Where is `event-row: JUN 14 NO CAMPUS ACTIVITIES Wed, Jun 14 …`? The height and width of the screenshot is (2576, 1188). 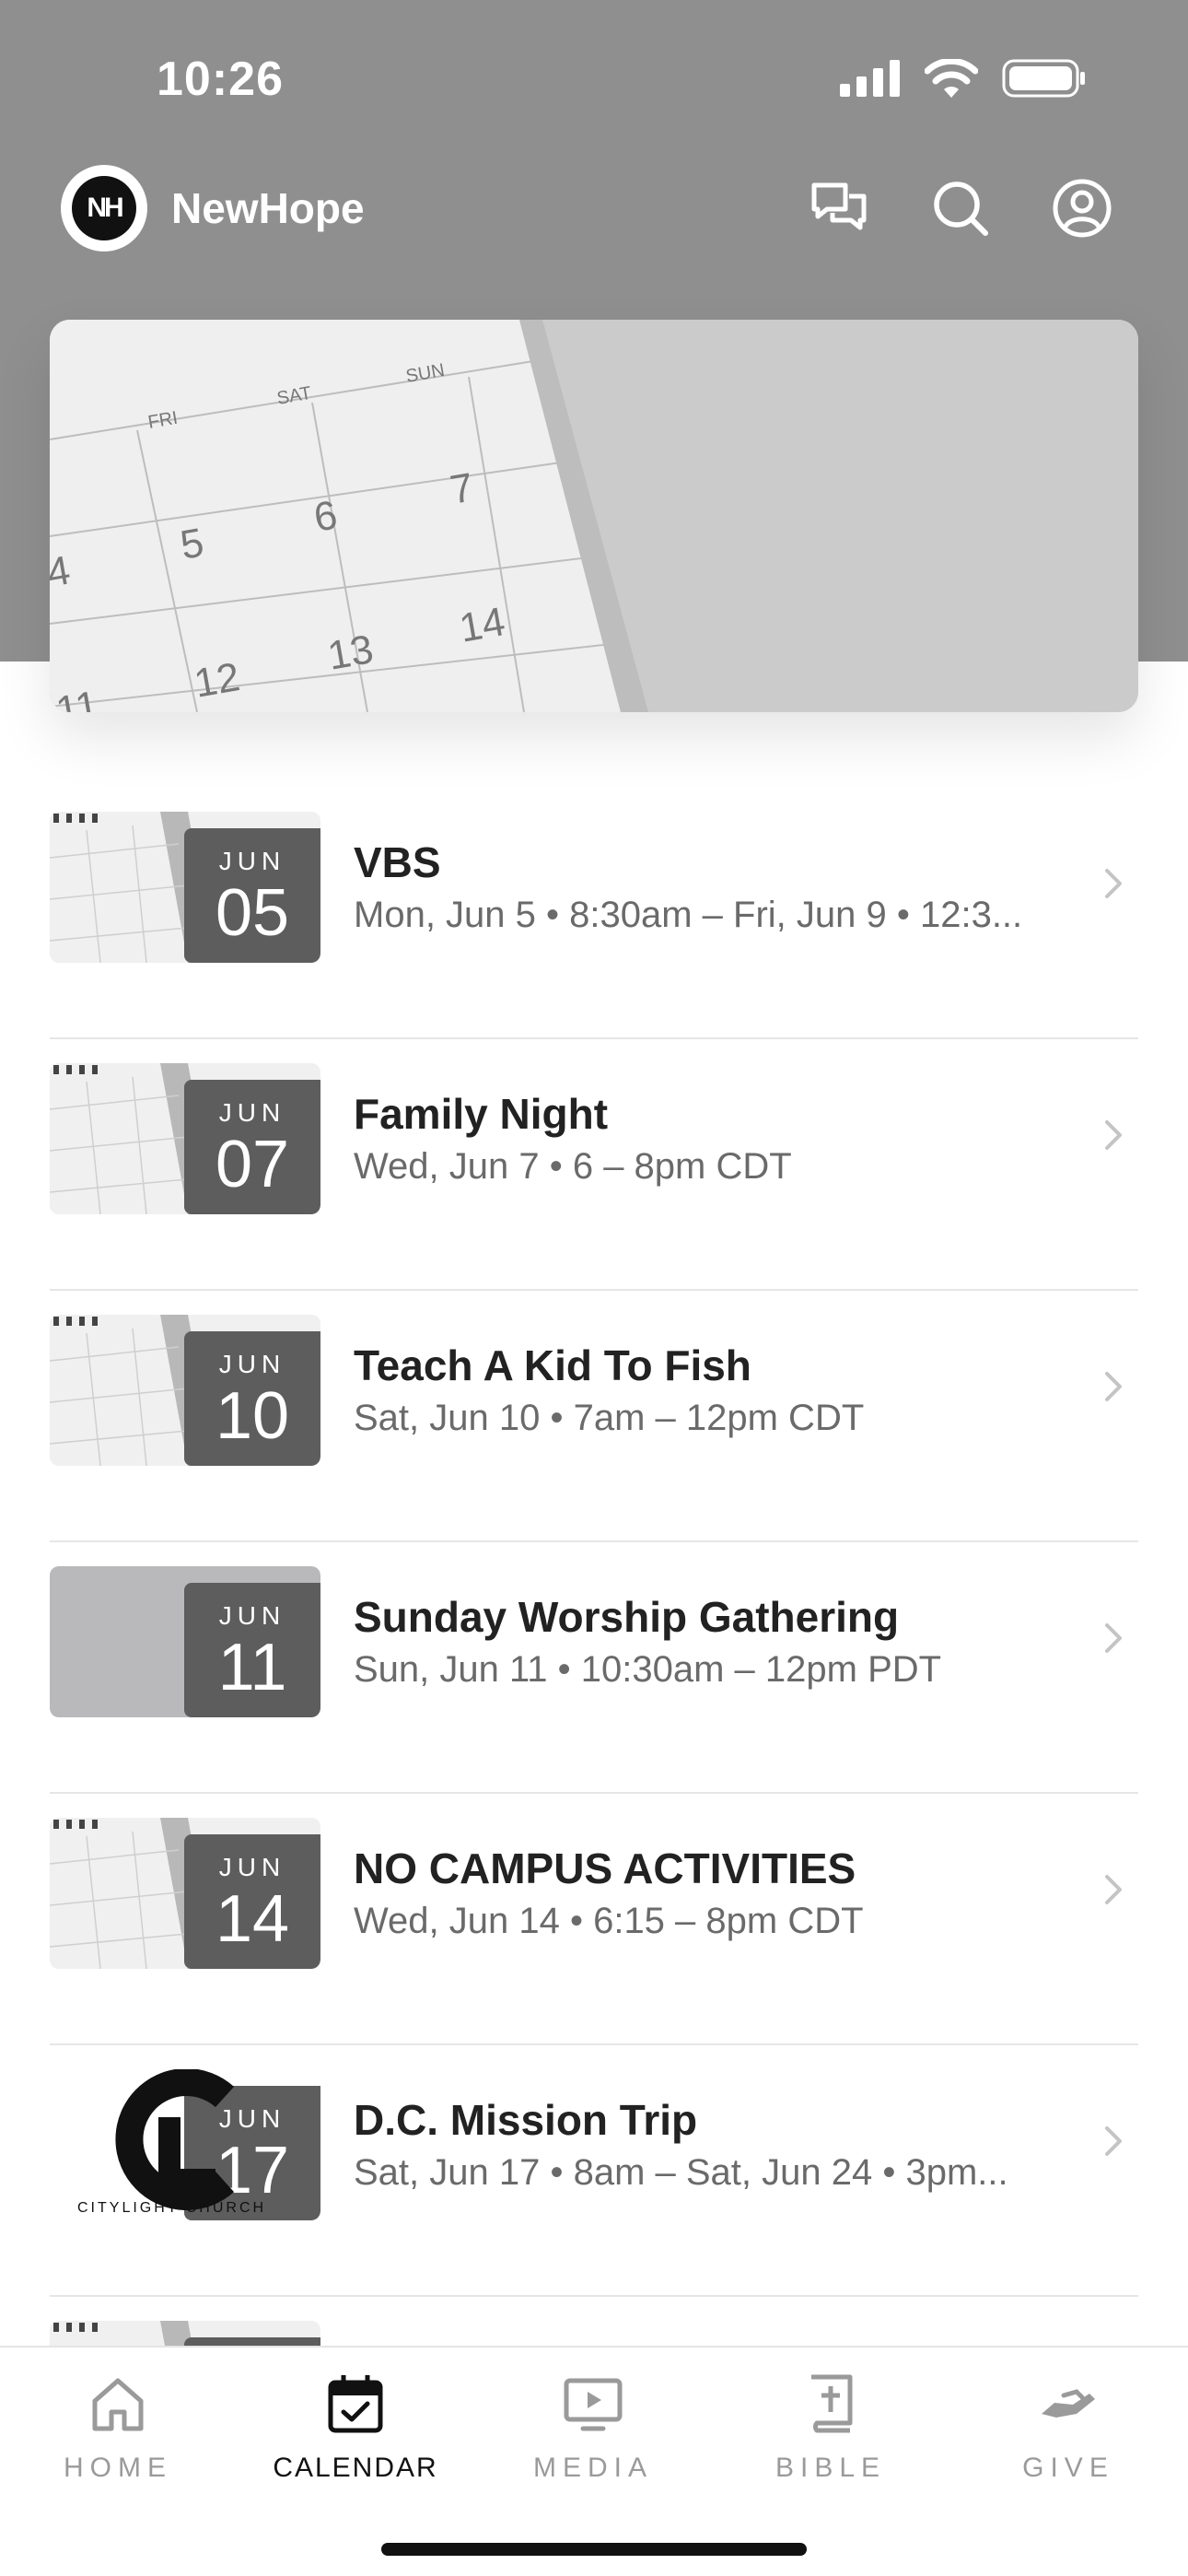
event-row: JUN 14 NO CAMPUS ACTIVITIES Wed, Jun 14 … is located at coordinates (594, 1920).